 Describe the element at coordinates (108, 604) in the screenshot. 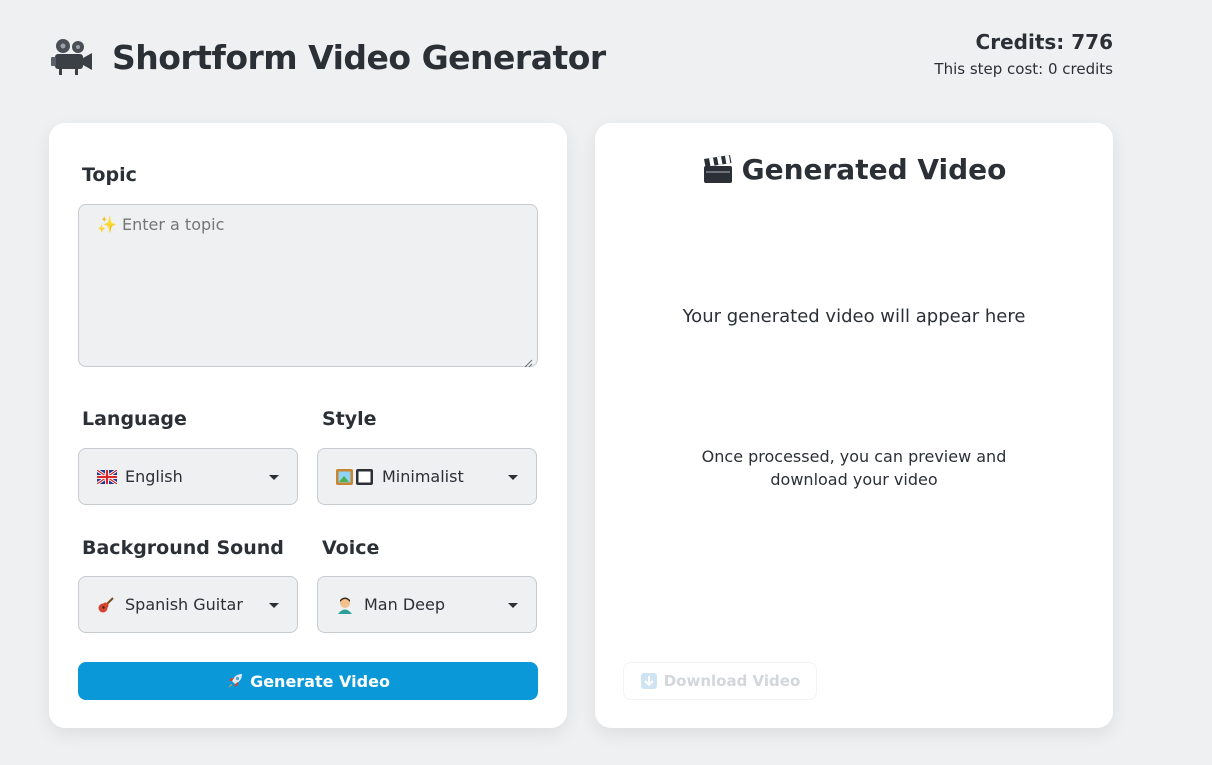

I see `guitar-icon` at that location.